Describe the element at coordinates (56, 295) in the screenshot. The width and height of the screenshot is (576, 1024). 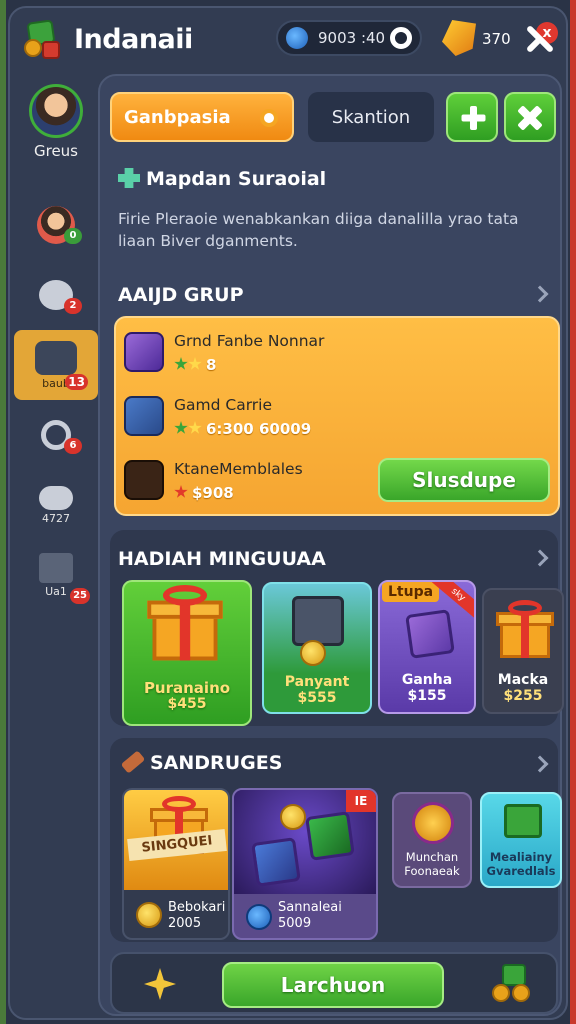
I see `sidebar-item-chat: 2` at that location.